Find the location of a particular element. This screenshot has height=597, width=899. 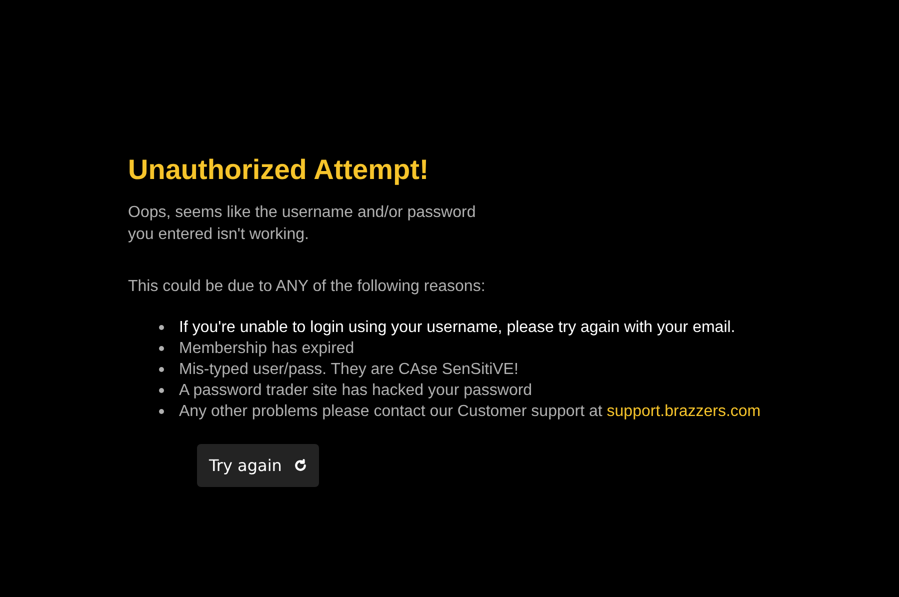

reason-text: A password trader site has hacked your password is located at coordinates (355, 391).